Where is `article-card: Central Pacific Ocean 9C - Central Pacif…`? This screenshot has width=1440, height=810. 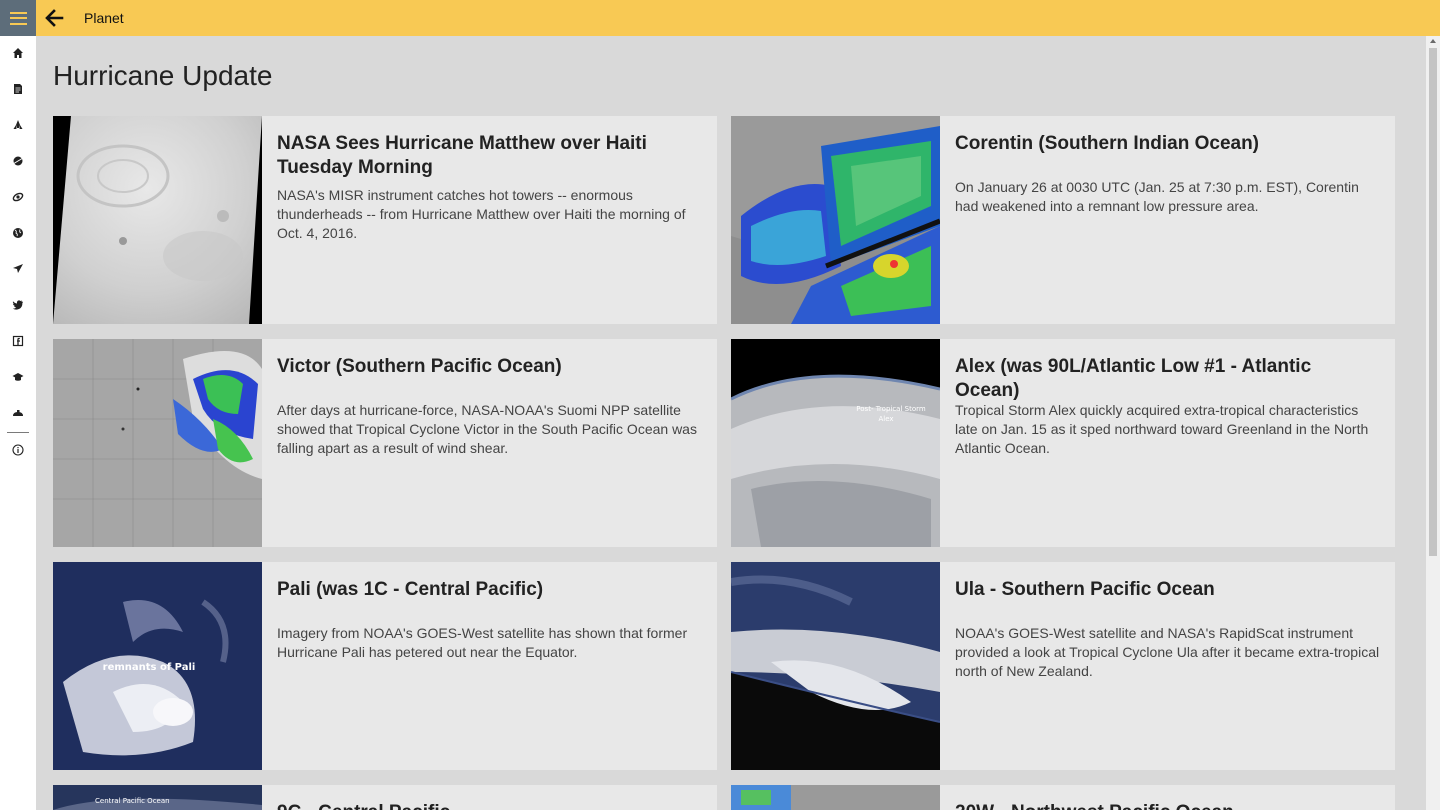 article-card: Central Pacific Ocean 9C - Central Pacif… is located at coordinates (385, 797).